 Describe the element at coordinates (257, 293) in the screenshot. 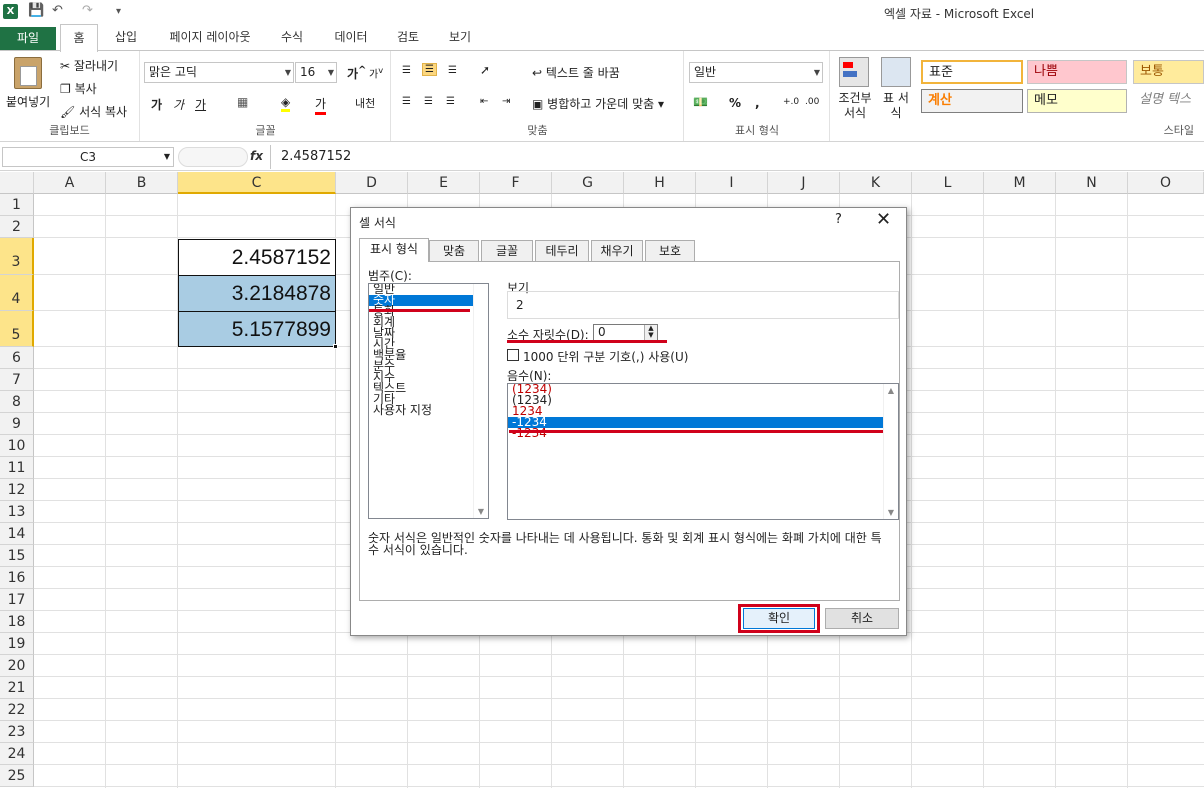

I see `cell-c4: 3.2184878` at that location.